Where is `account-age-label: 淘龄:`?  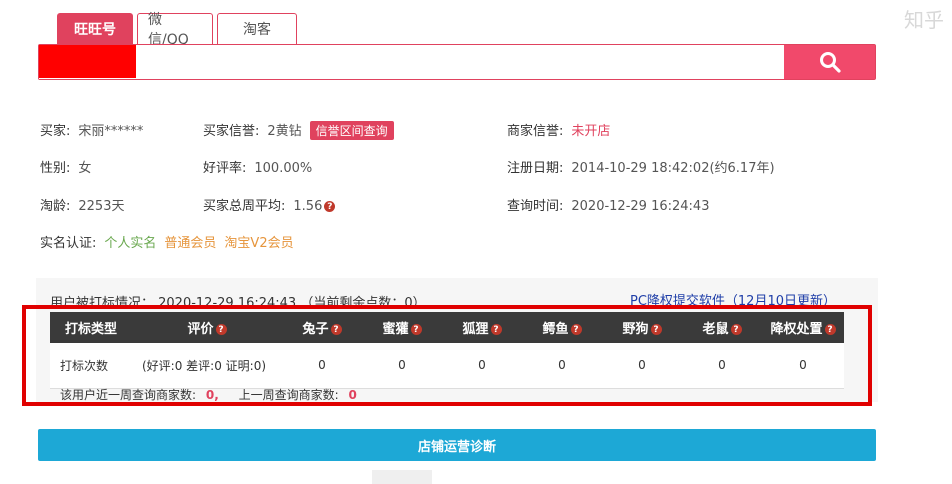 account-age-label: 淘龄: is located at coordinates (55, 206).